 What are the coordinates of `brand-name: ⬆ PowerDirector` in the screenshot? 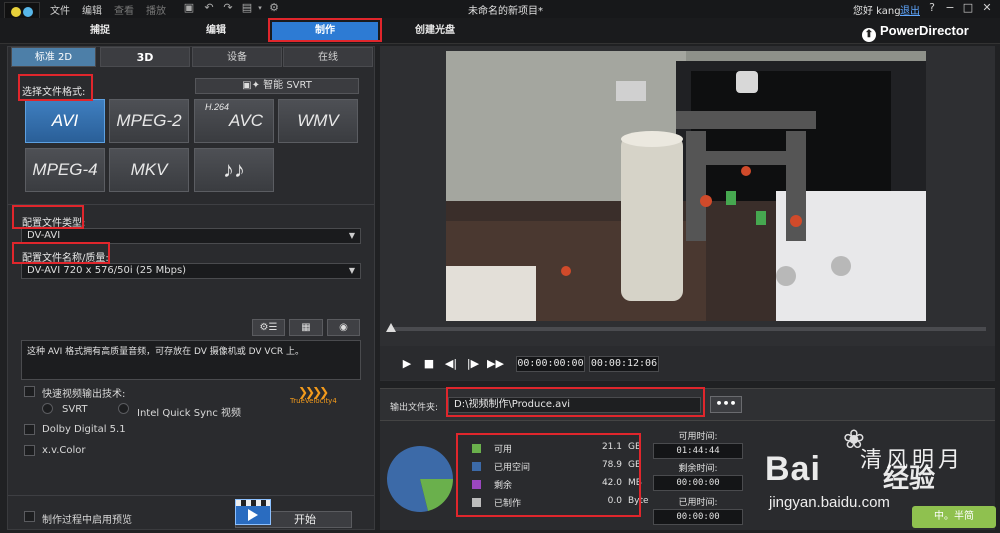 It's located at (915, 32).